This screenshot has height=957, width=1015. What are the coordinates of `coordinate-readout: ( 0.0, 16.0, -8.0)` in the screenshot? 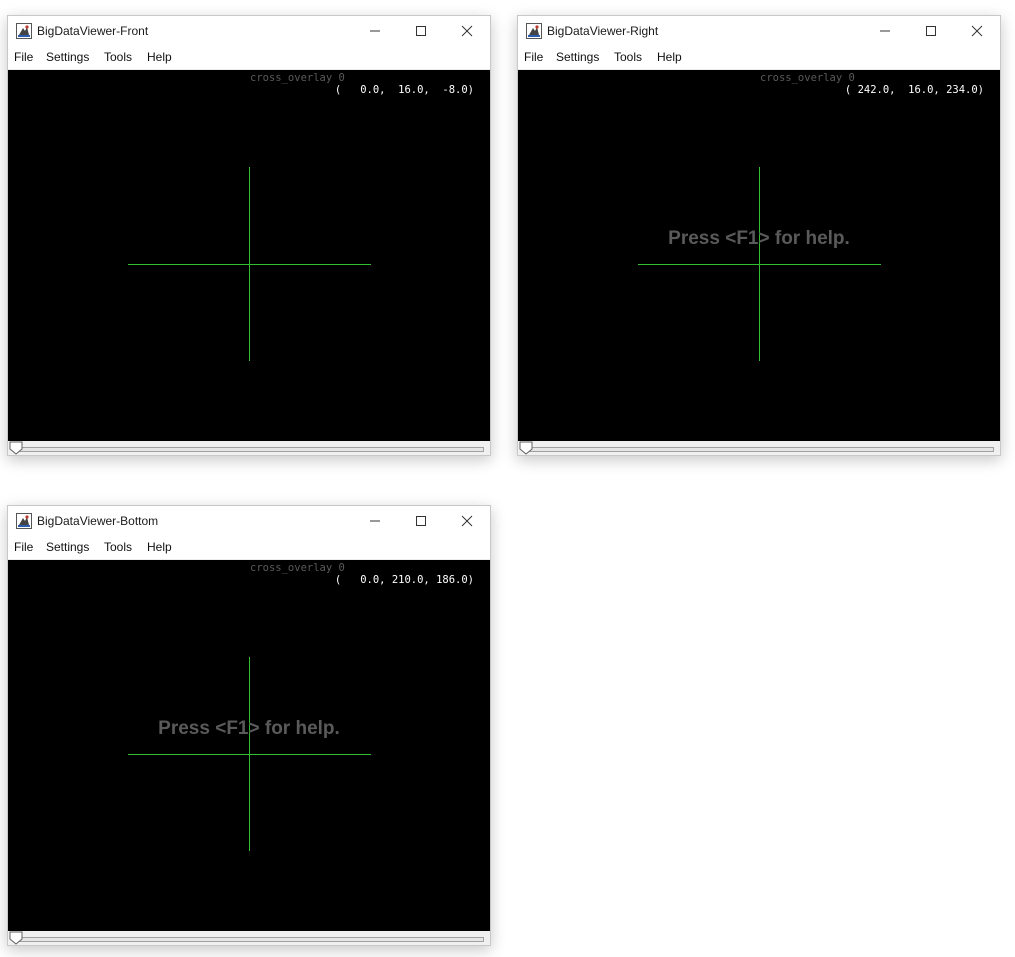 It's located at (404, 90).